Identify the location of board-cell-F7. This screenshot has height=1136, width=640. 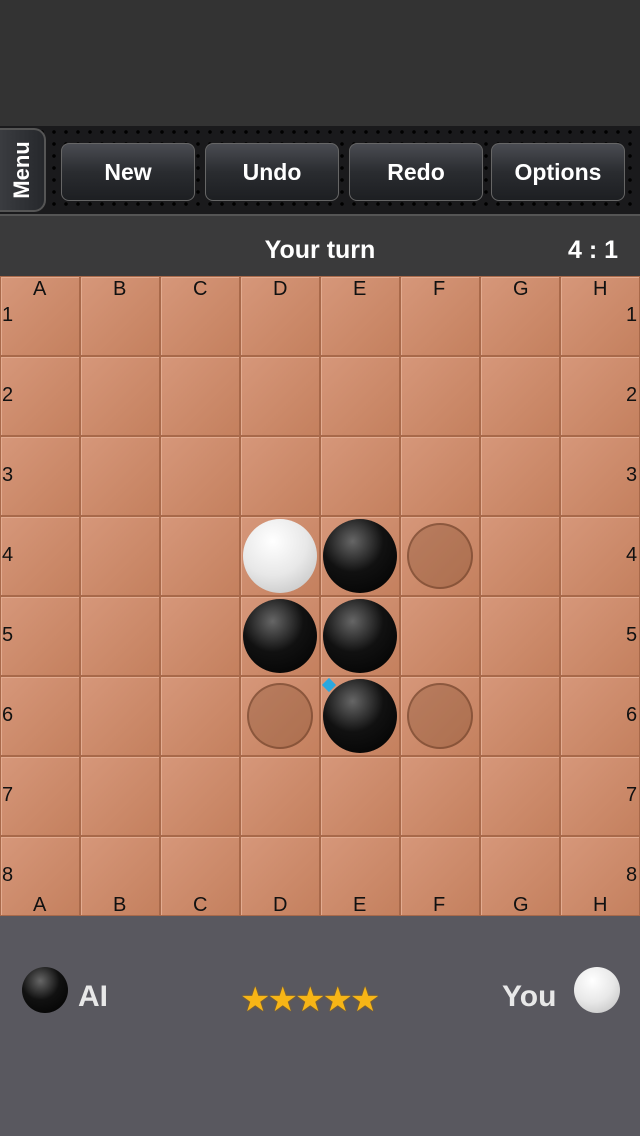
(440, 796).